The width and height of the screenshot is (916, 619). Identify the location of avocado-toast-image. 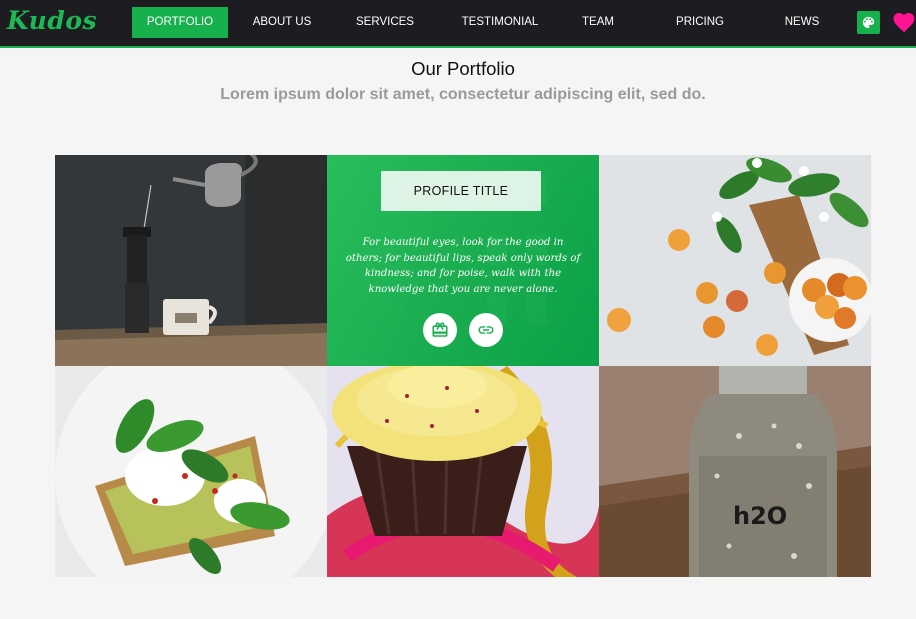
(191, 471).